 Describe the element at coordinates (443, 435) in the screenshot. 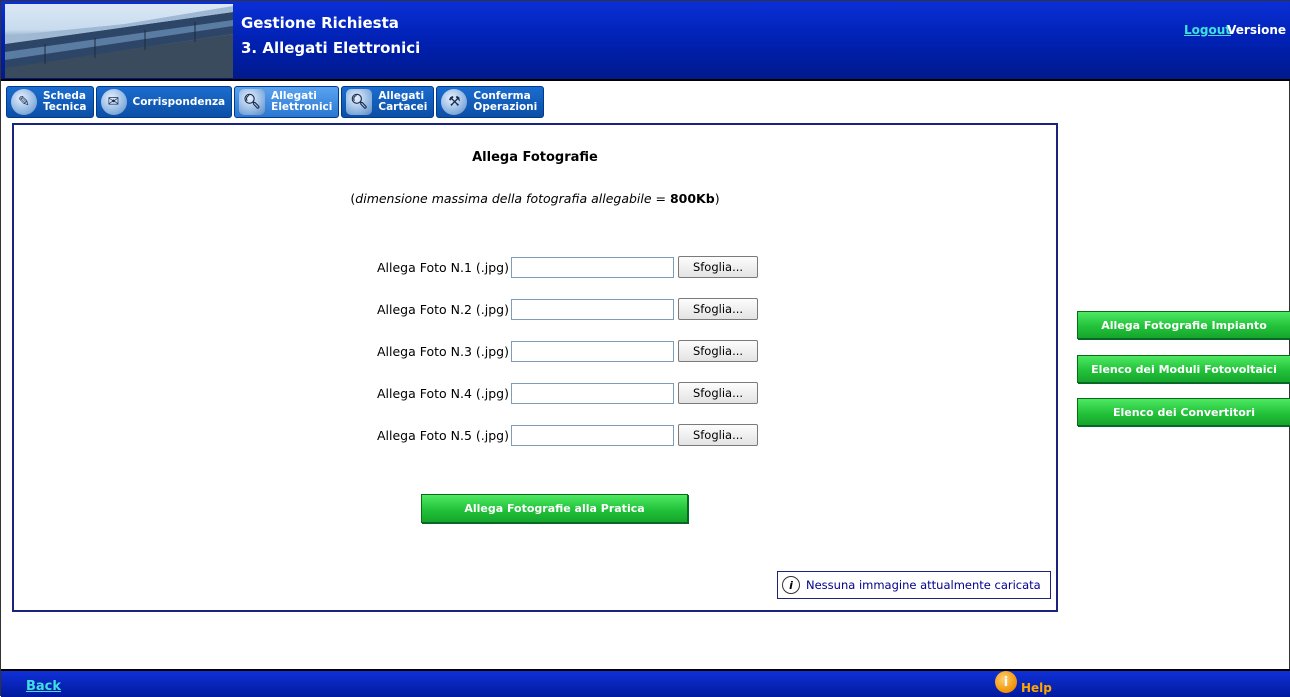

I see `photo-label-5: Allega Foto N.5 (.jpg)` at that location.